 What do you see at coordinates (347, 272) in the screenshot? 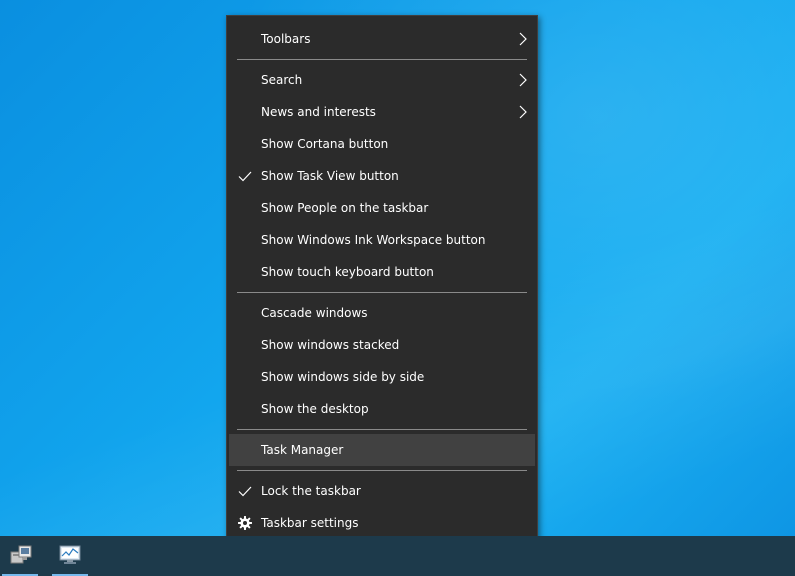
I see `menu-item-label: Show touch keyboard button` at bounding box center [347, 272].